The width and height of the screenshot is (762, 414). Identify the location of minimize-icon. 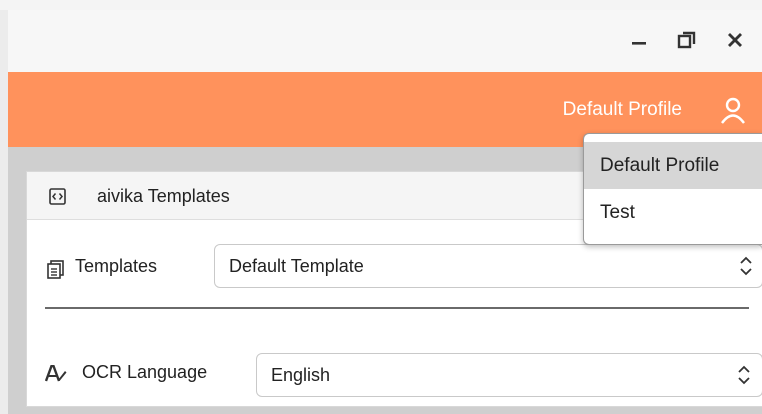
(639, 43).